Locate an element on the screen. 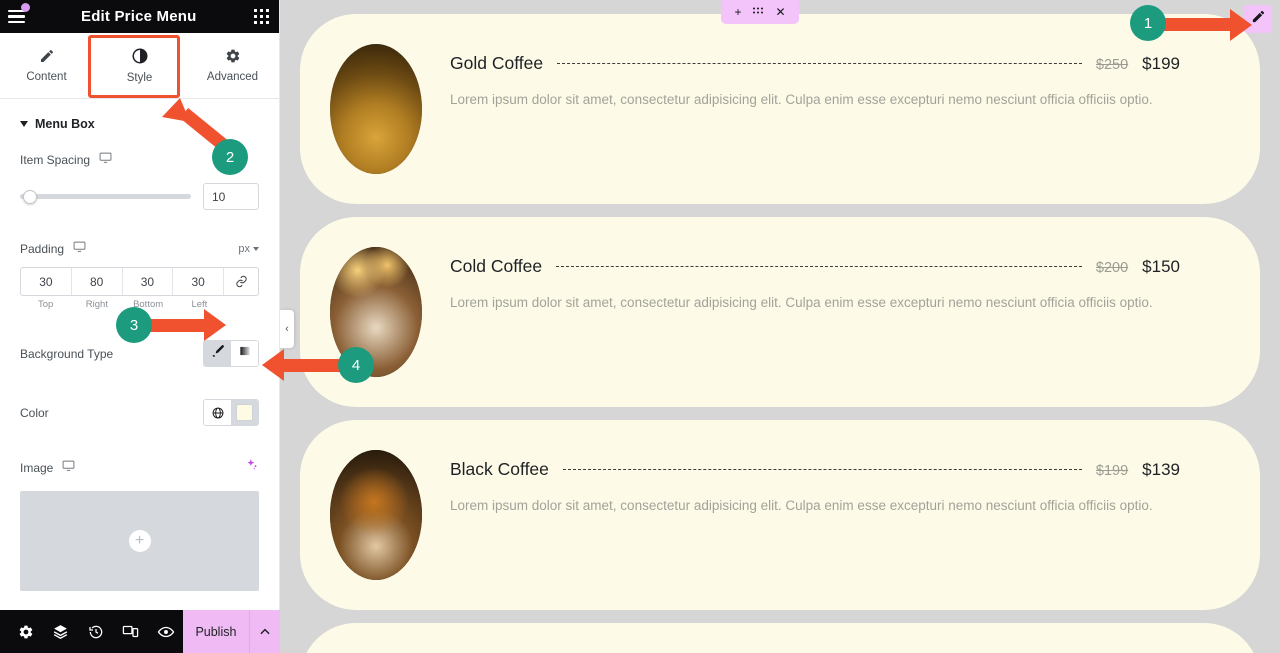 The width and height of the screenshot is (1280, 653). apps-grid-icon is located at coordinates (261, 16).